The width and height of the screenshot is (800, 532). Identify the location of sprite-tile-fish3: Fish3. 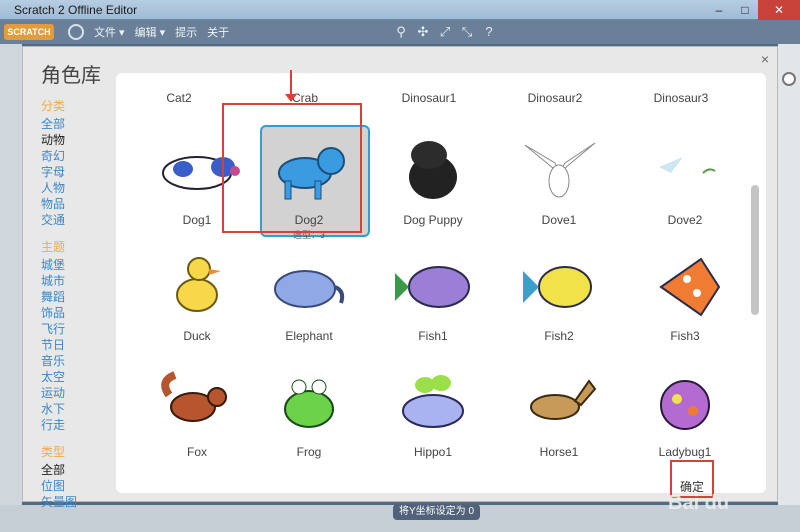
(685, 298).